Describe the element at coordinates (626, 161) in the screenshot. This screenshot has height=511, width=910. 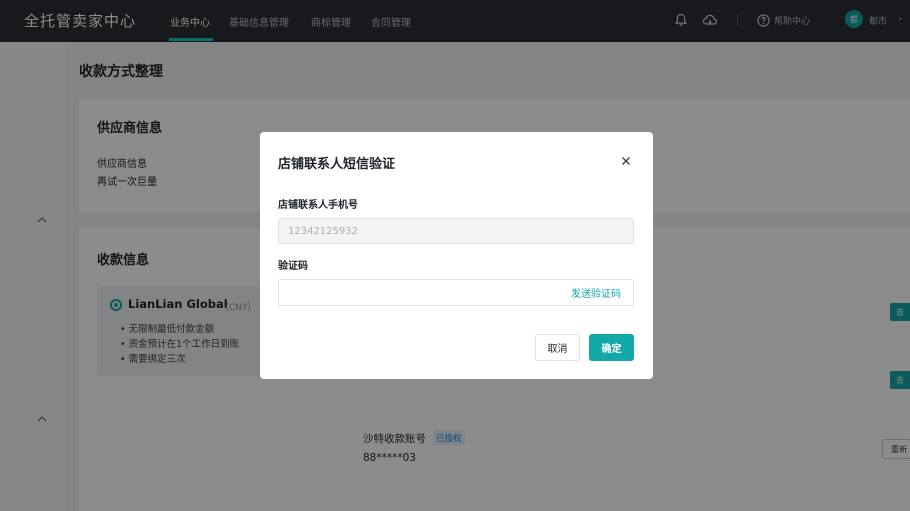
I see `close-icon` at that location.